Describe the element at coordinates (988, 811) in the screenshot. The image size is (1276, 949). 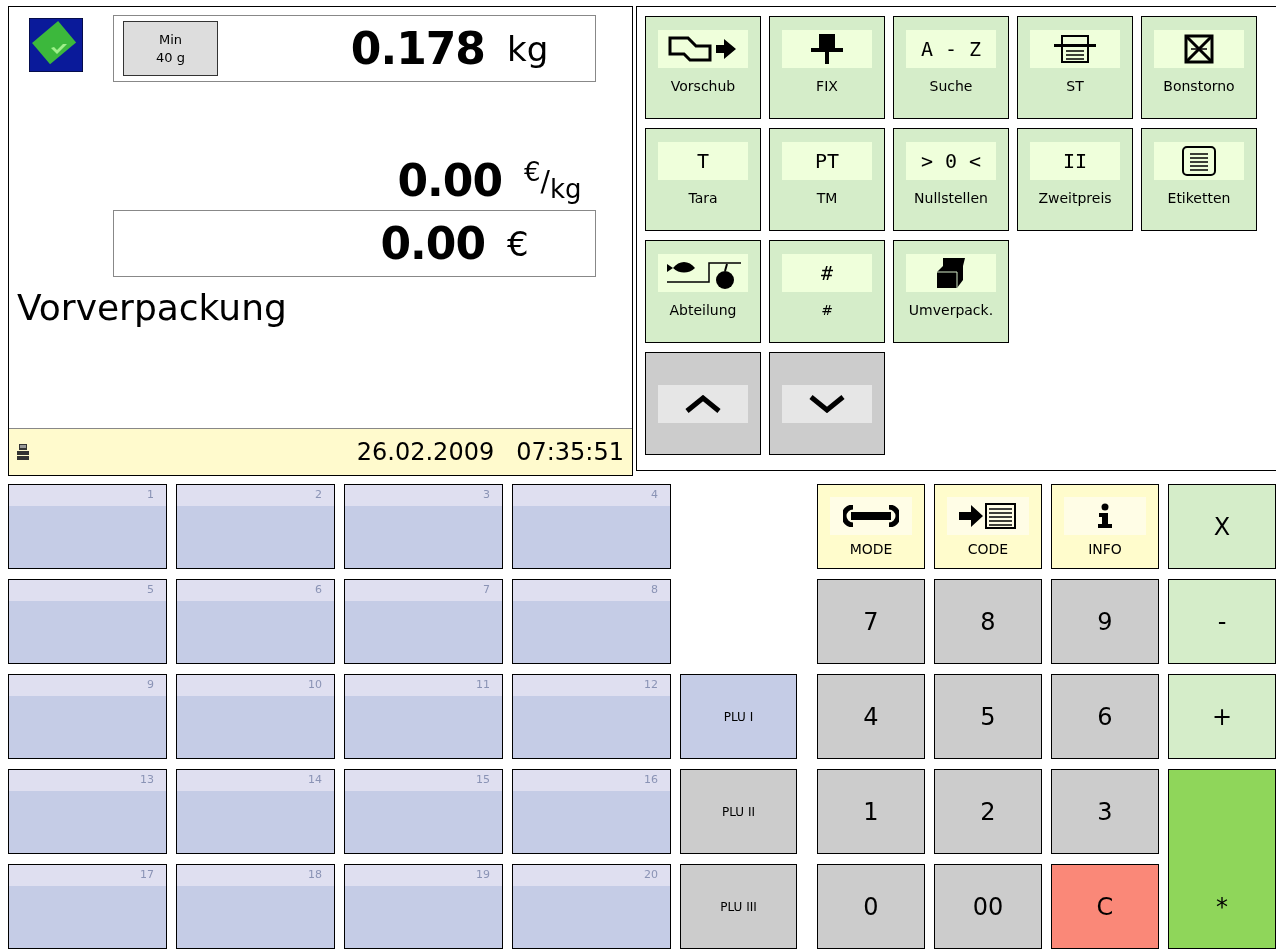
I see `keypad-key: 2` at that location.